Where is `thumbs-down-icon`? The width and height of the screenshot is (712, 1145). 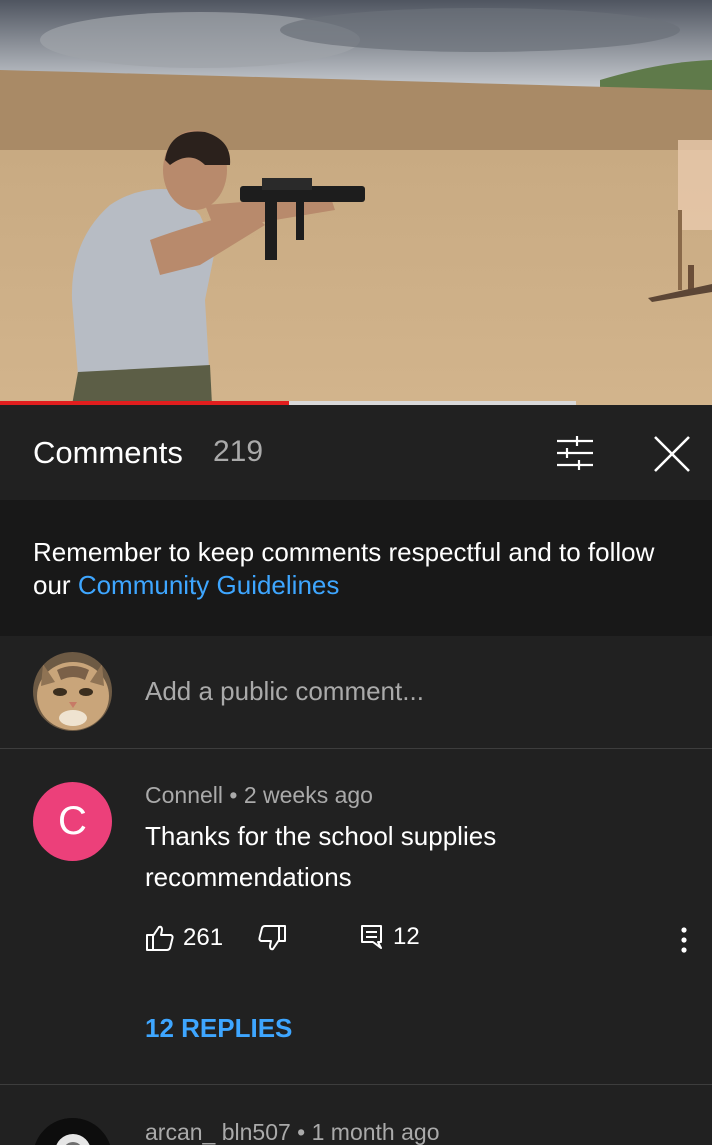
thumbs-down-icon is located at coordinates (272, 938).